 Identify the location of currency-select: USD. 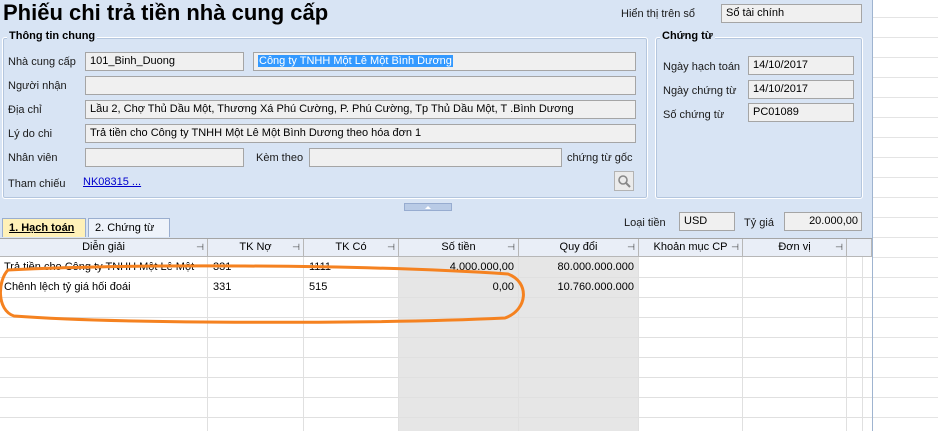
(707, 221).